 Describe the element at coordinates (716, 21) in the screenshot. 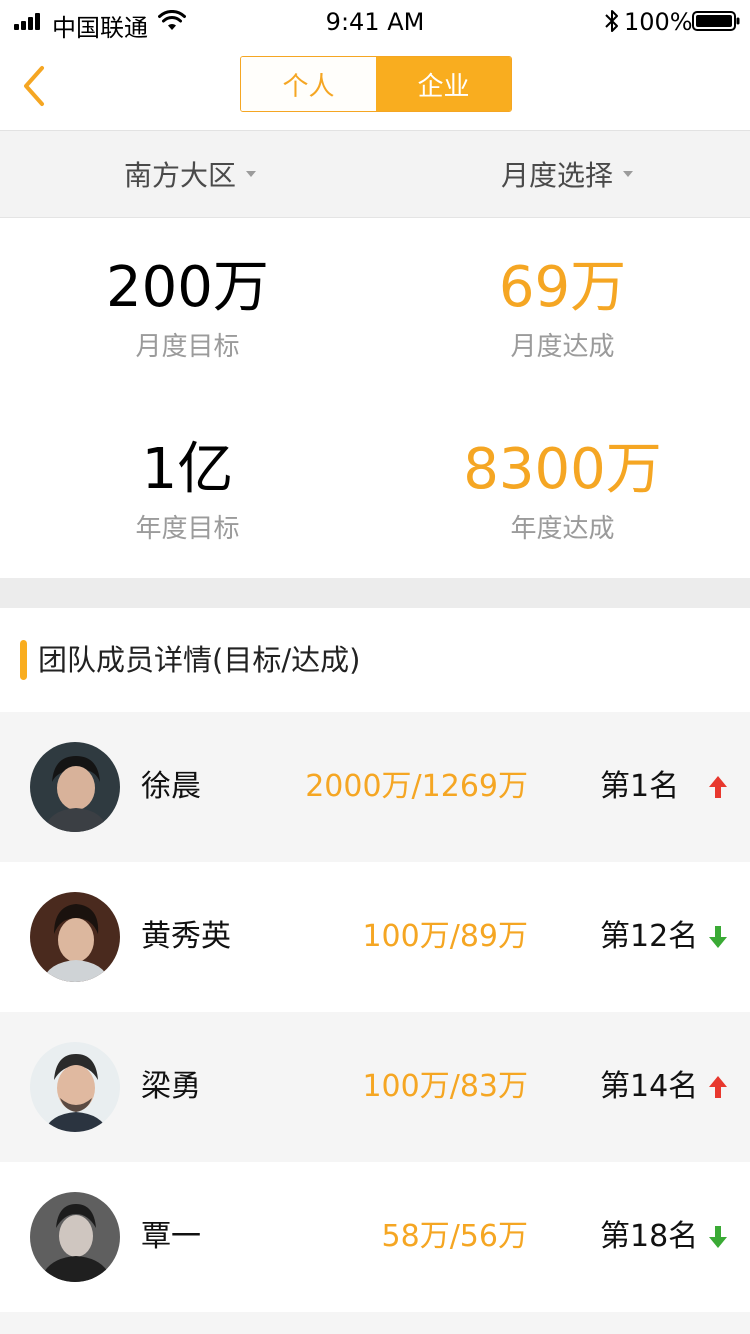

I see `battery-icon` at that location.